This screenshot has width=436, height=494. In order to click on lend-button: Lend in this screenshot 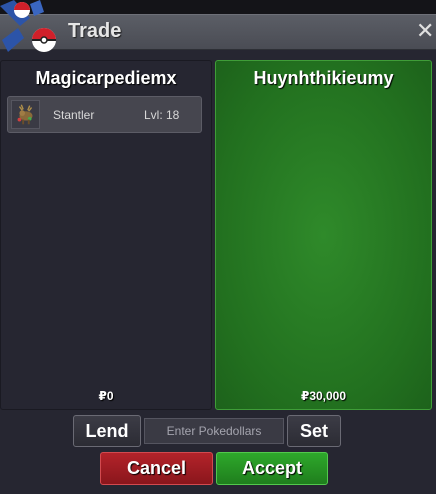, I will do `click(107, 431)`.